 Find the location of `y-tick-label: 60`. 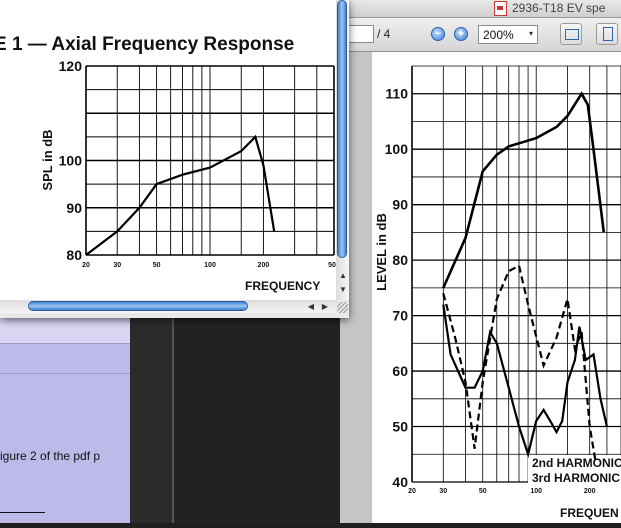

y-tick-label: 60 is located at coordinates (400, 371).